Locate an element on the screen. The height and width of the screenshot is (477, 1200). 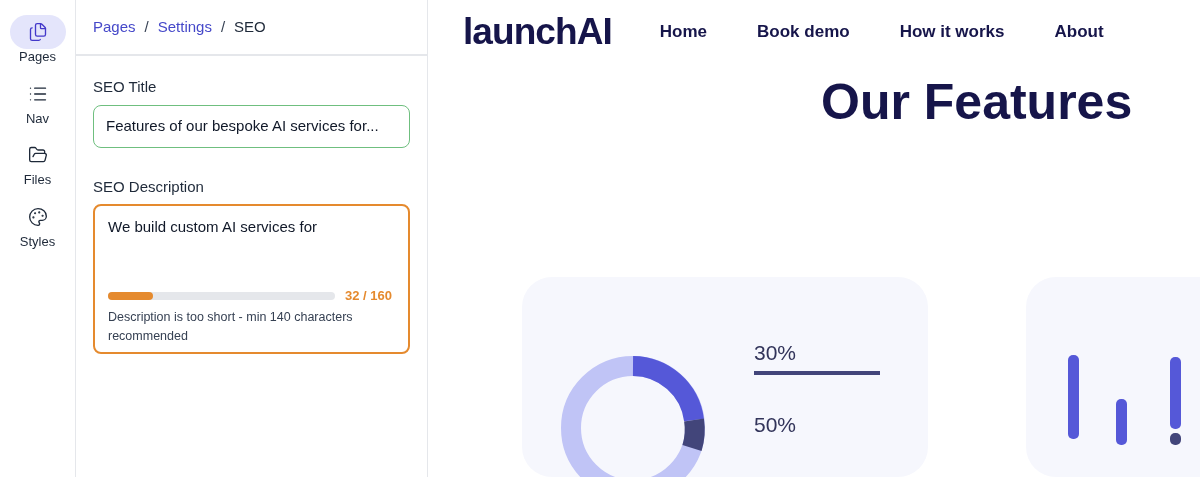
nav-link: Home is located at coordinates (683, 31).